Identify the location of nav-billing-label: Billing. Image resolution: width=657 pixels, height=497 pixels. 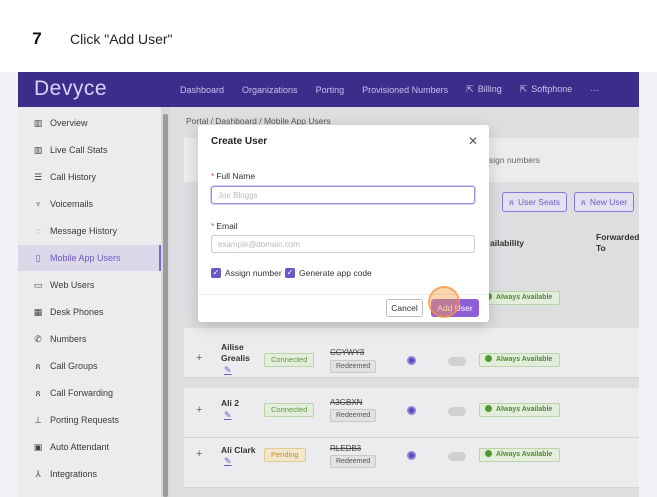
(489, 89).